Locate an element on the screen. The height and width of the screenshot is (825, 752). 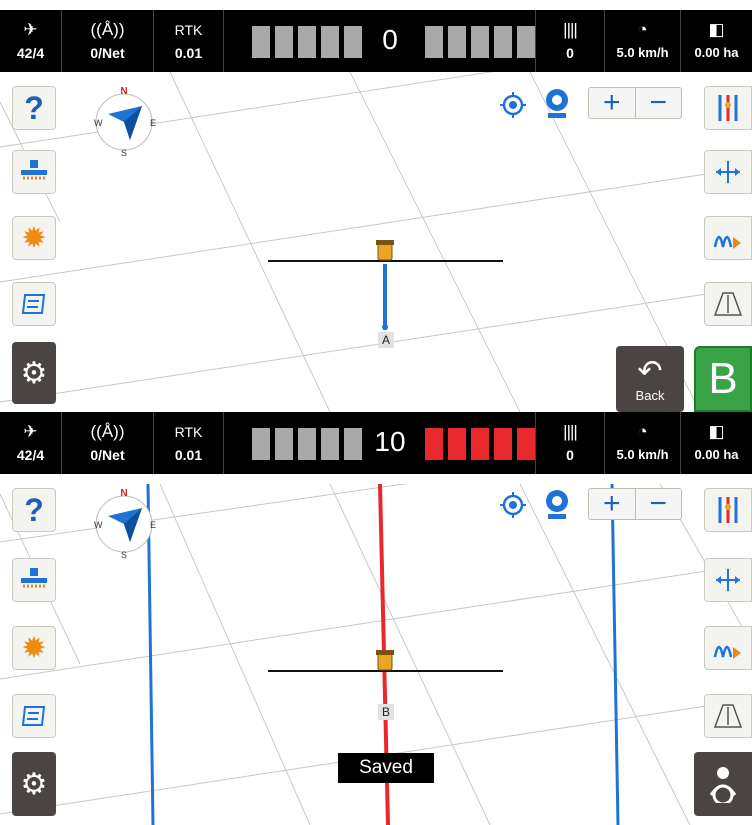
point-b-label: B is located at coordinates (386, 712).